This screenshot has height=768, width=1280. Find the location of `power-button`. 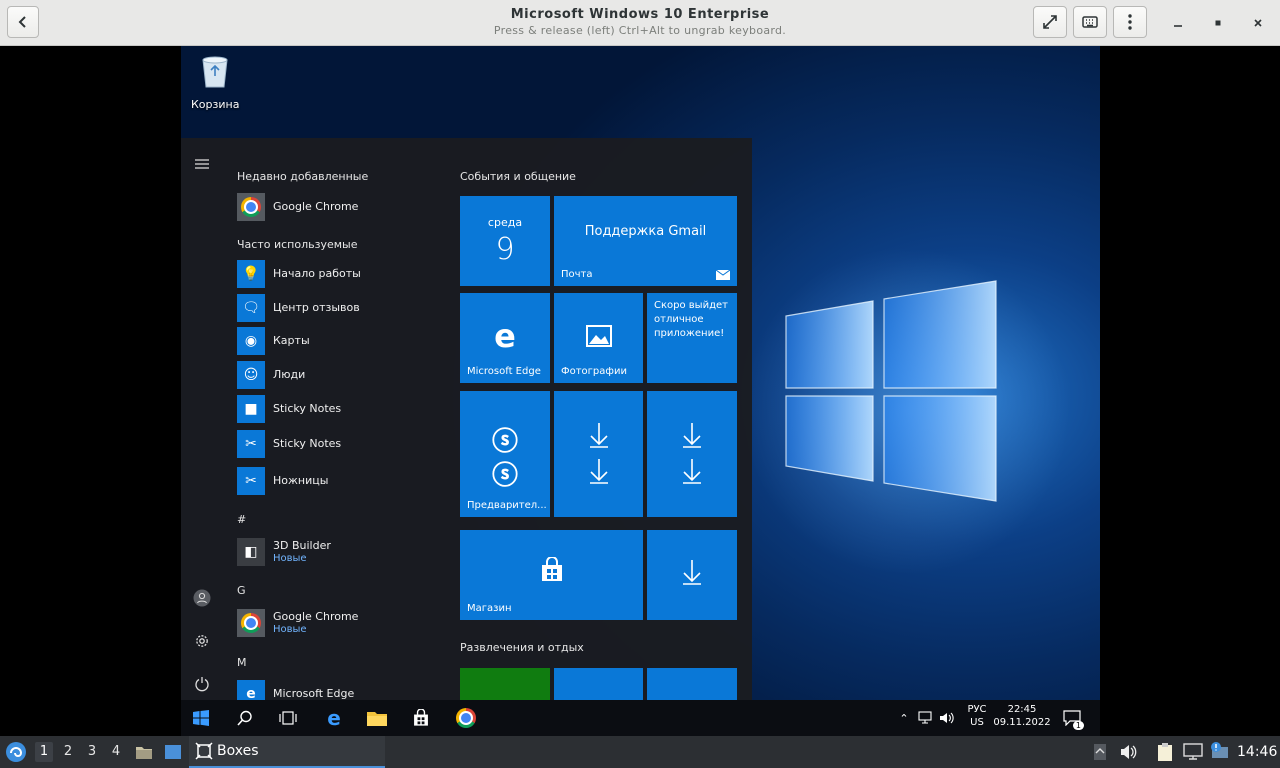

power-button is located at coordinates (202, 684).